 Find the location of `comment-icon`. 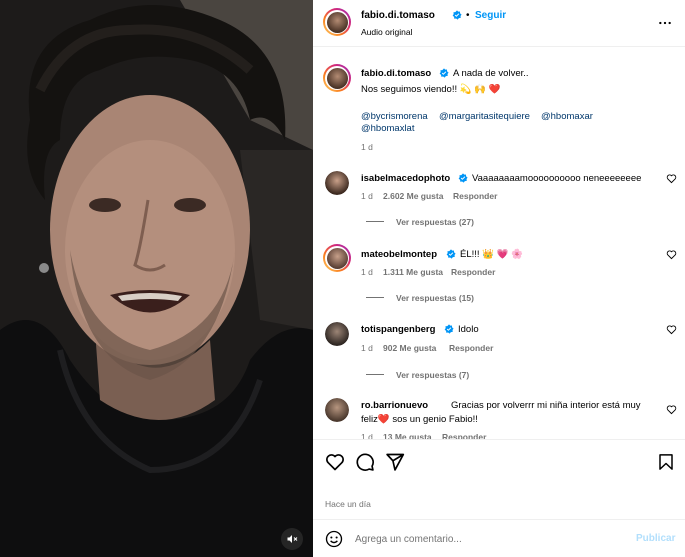

comment-icon is located at coordinates (365, 462).